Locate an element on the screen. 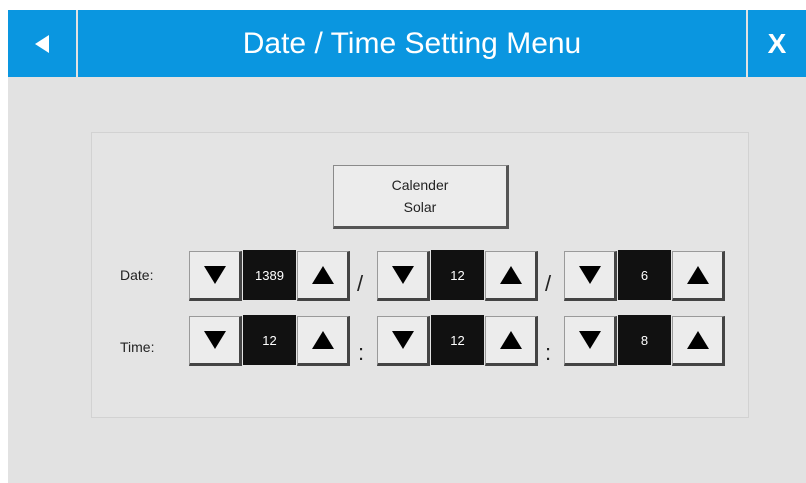 The image size is (806, 483). triangle-left-icon is located at coordinates (42, 43).